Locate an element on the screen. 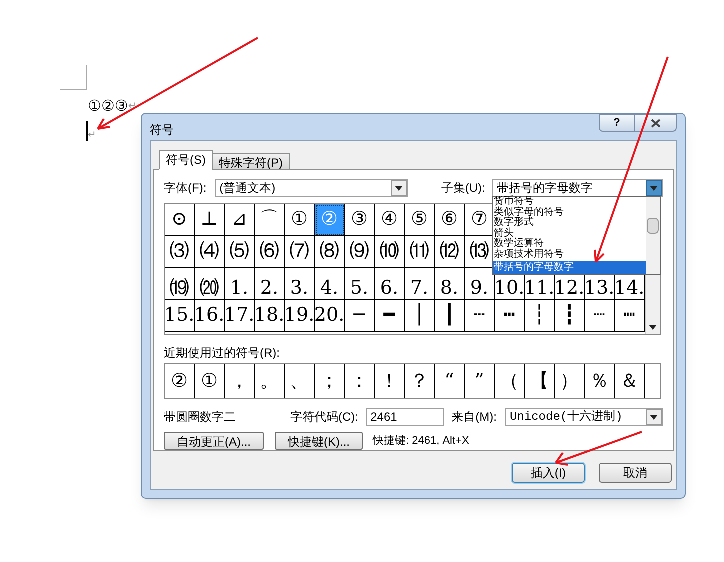 The image size is (724, 562). symbol-cell: ① is located at coordinates (299, 220).